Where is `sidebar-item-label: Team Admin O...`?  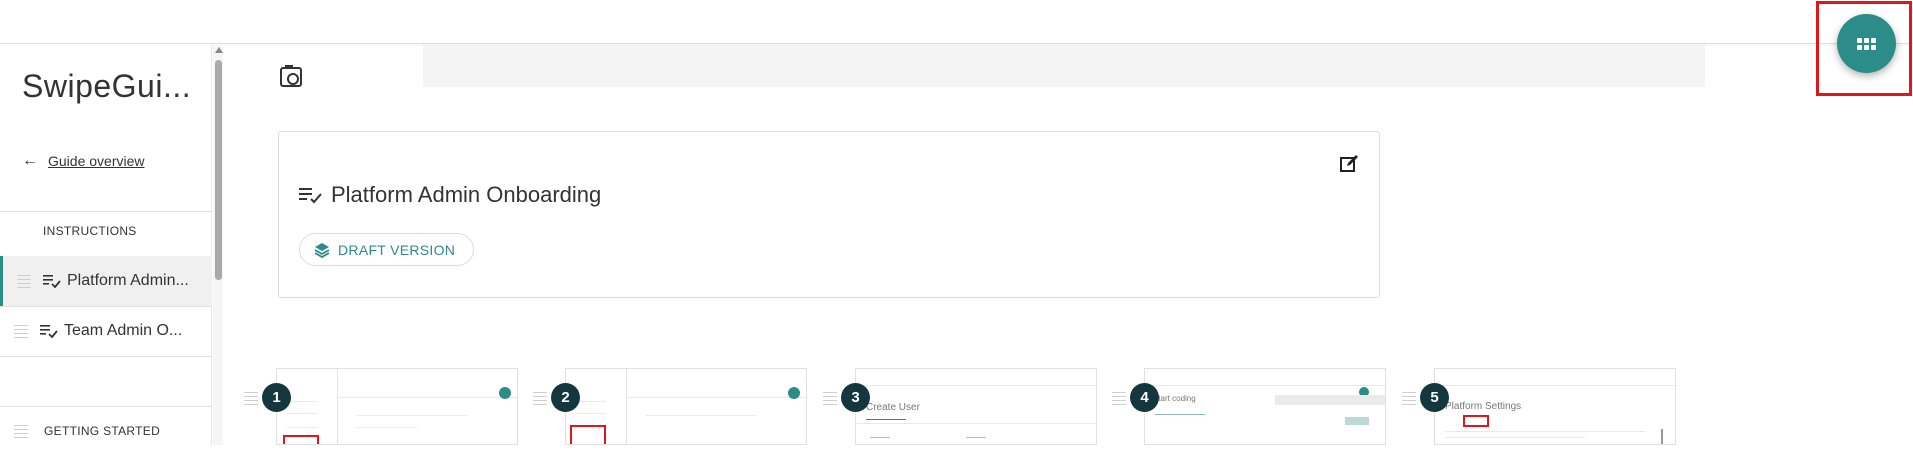
sidebar-item-label: Team Admin O... is located at coordinates (123, 330).